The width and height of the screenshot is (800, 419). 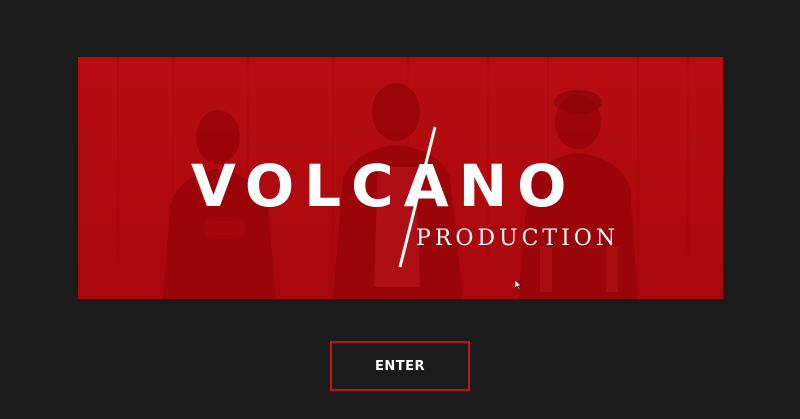 What do you see at coordinates (518, 238) in the screenshot?
I see `brand-subtitle: PRODUCTION` at bounding box center [518, 238].